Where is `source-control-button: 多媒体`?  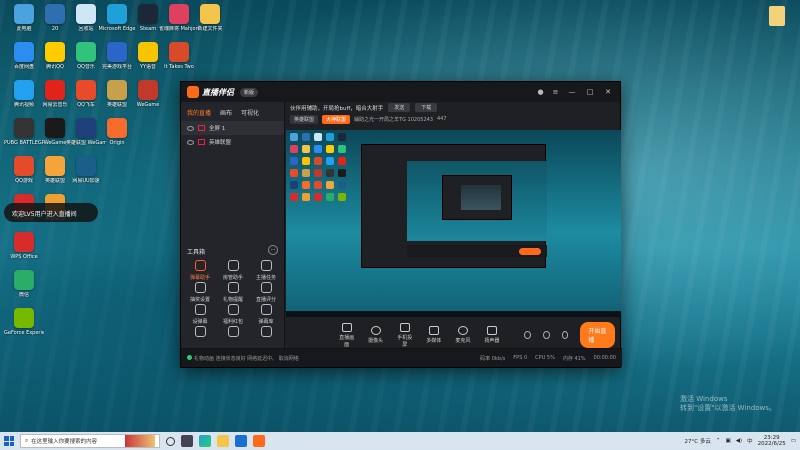 source-control-button: 多媒体 is located at coordinates (433, 335).